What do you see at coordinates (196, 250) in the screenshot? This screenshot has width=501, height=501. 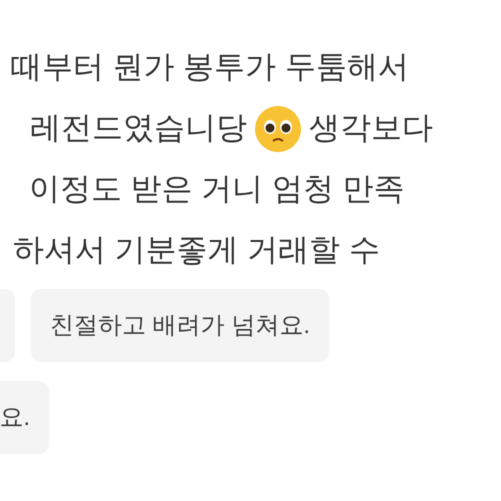 I see `review-text: 하셔서 기분좋게 거래할 수` at bounding box center [196, 250].